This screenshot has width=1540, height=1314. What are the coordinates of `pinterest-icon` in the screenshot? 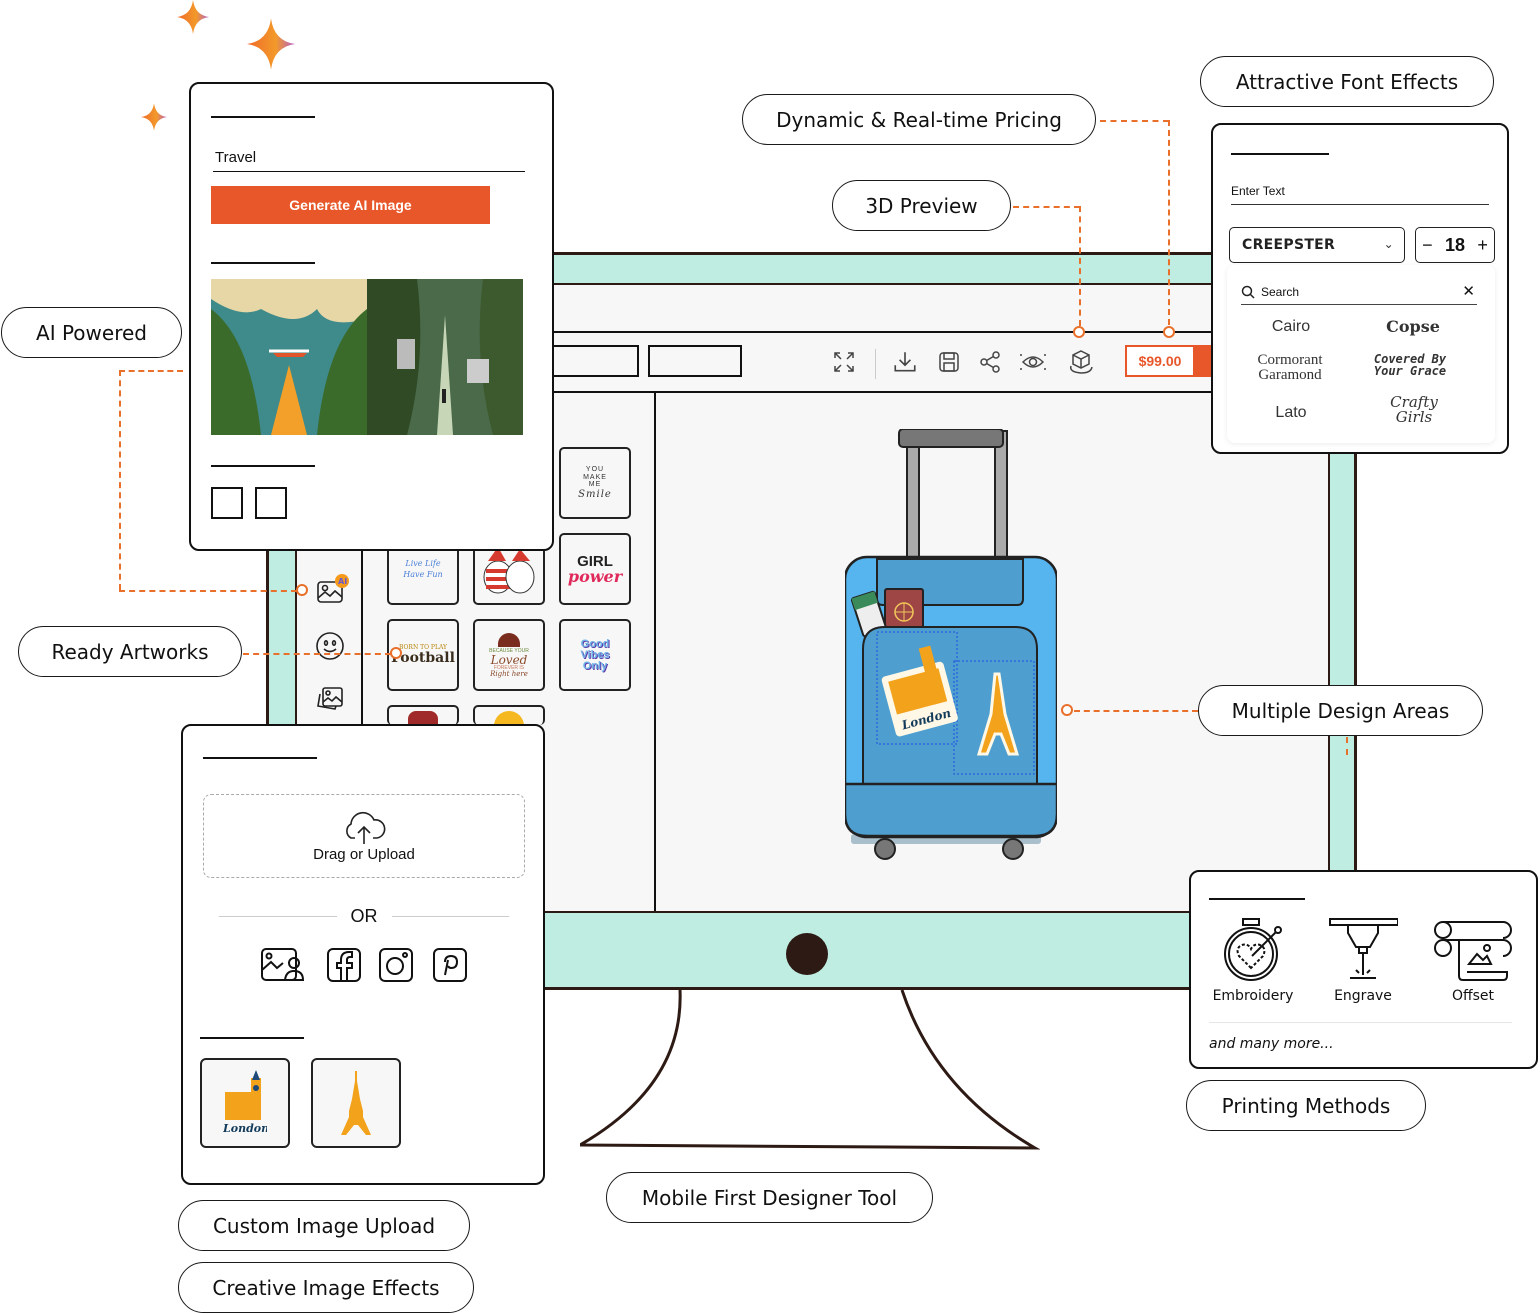 It's located at (450, 965).